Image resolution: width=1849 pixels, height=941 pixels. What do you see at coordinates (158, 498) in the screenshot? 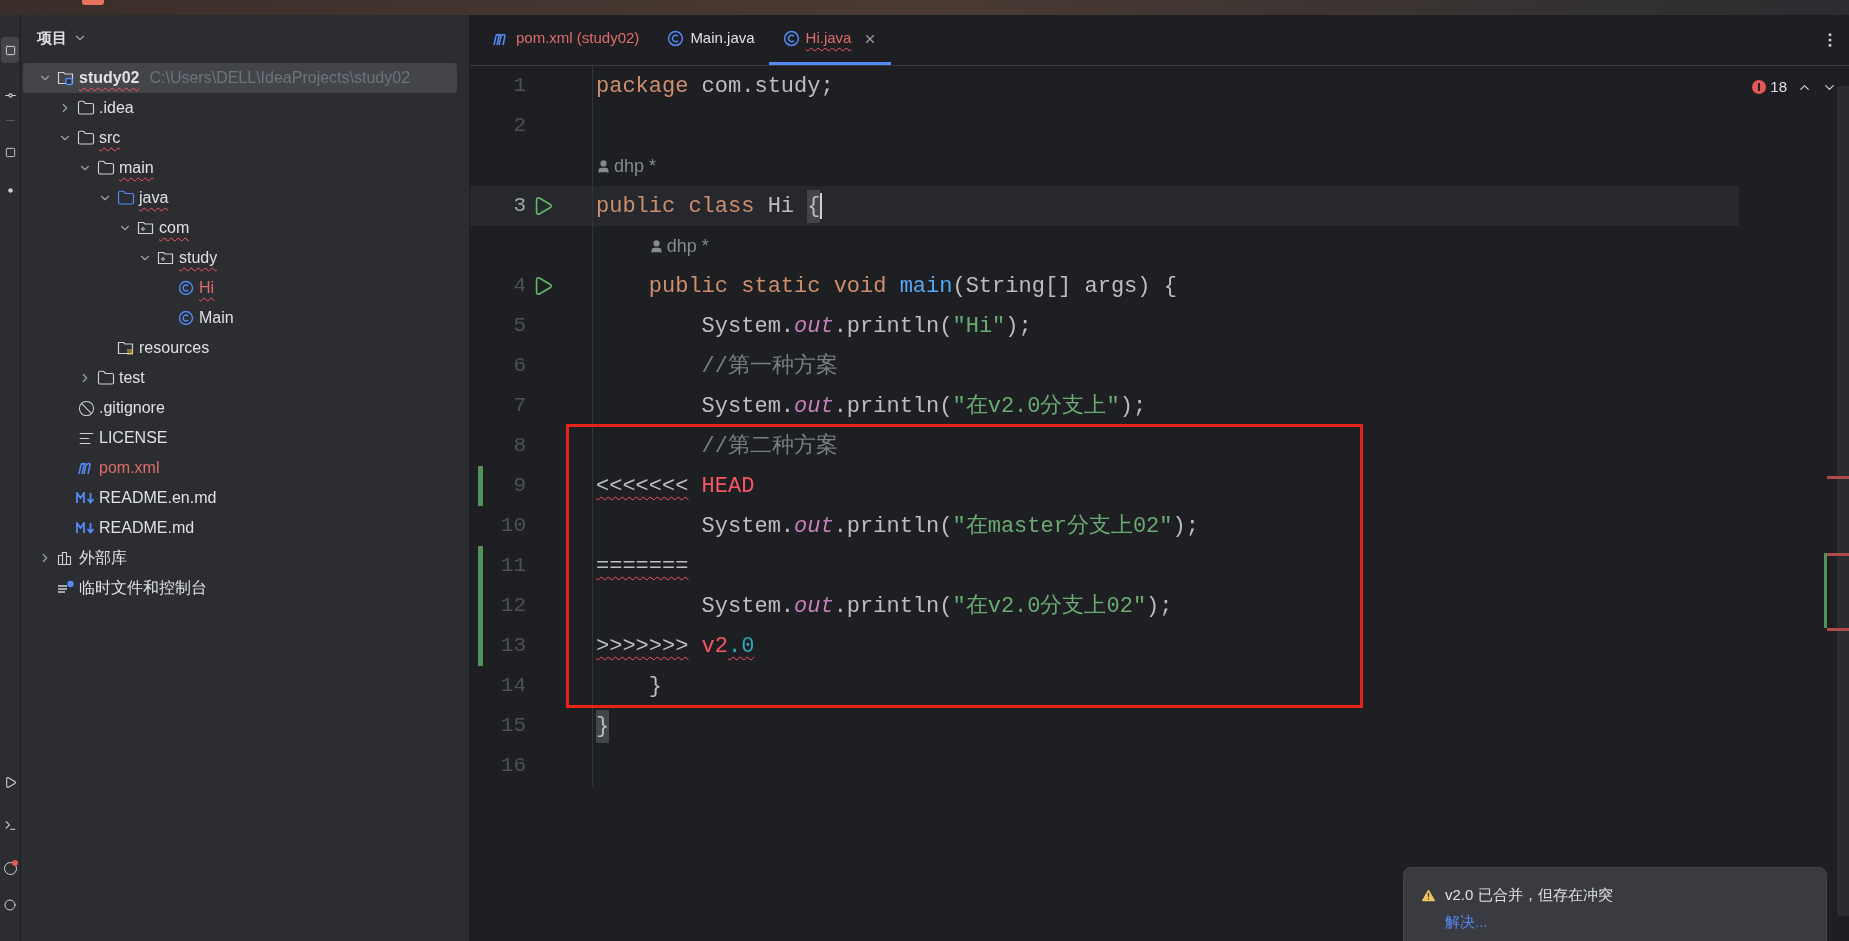
I see `tree-item-label: README.en.md` at bounding box center [158, 498].